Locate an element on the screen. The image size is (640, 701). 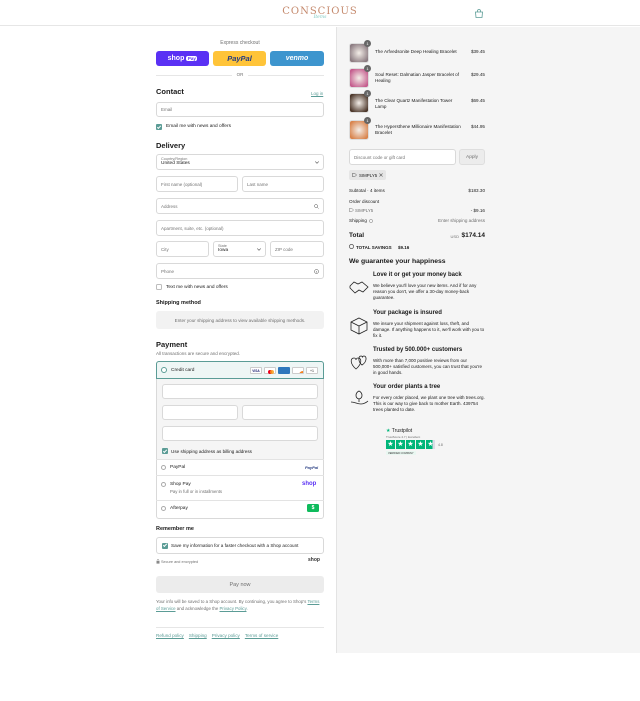
paypal-radio is located at coordinates (163, 467).